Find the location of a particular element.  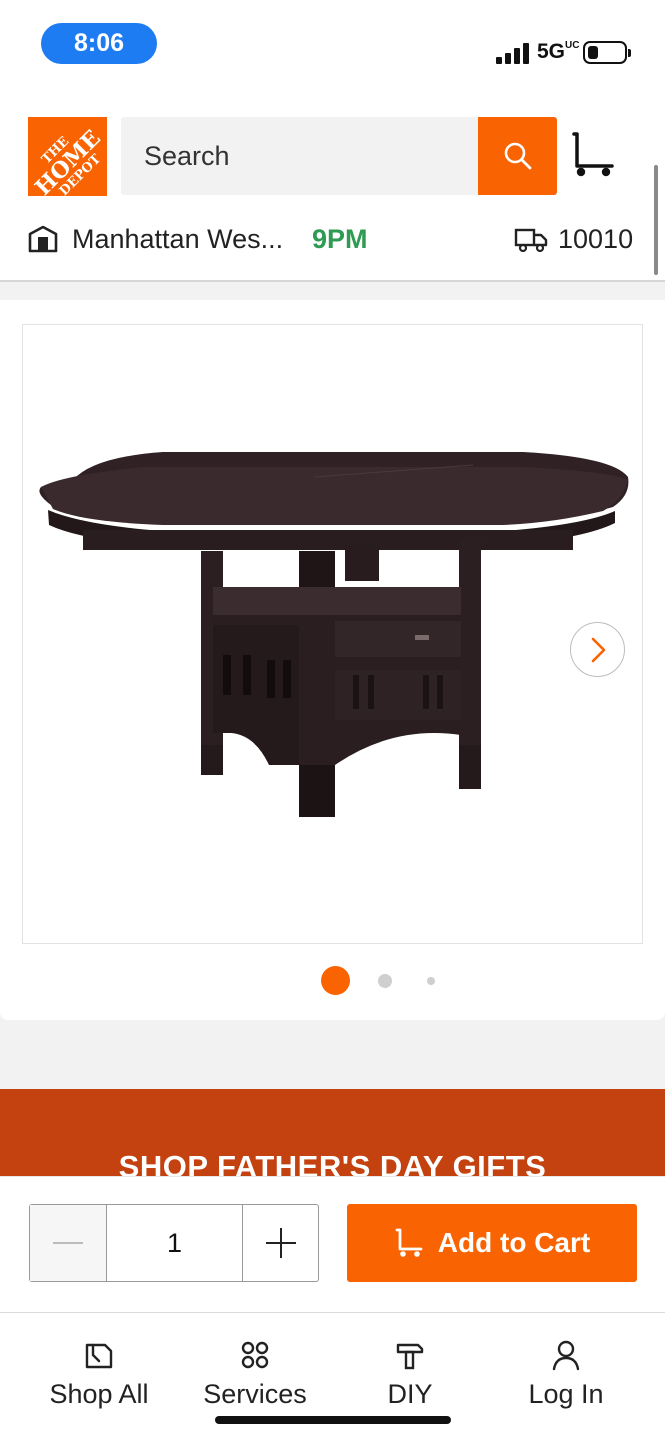

quantity-stepper: 1 is located at coordinates (174, 1243).